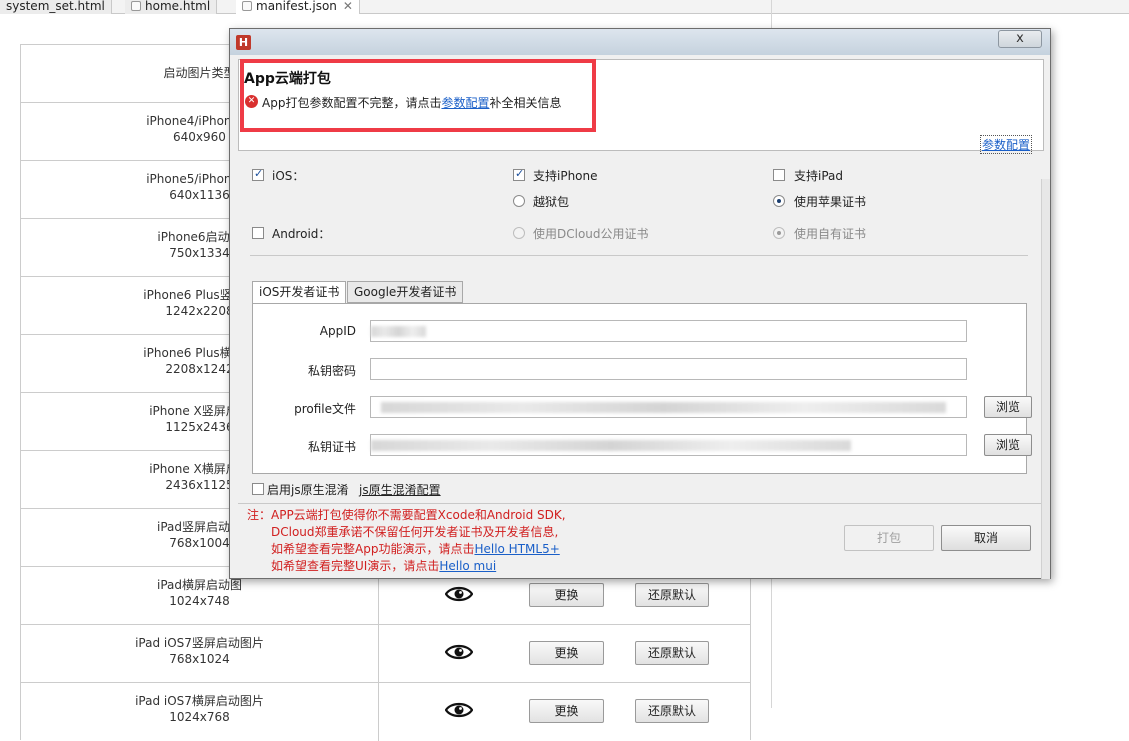  I want to click on note-line-4: 如希望查看完整UI演示，请点击Hello mui, so click(384, 566).